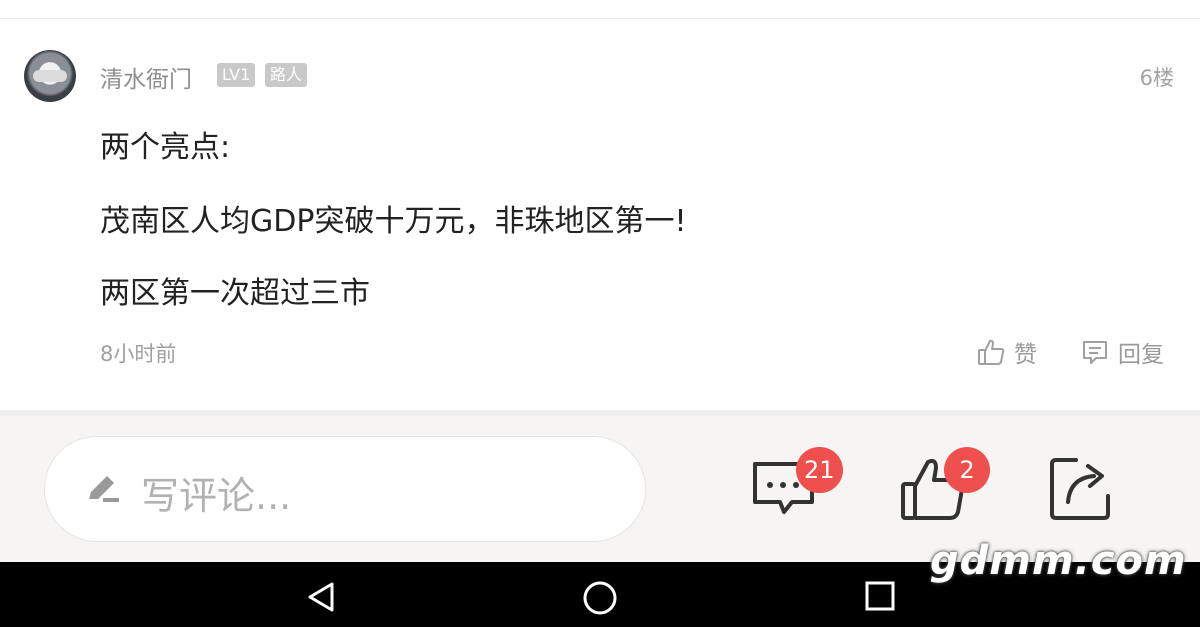  What do you see at coordinates (393, 221) in the screenshot?
I see `comment-text-line: 茂南区人均GDP突破十万元，非珠地区第一!` at bounding box center [393, 221].